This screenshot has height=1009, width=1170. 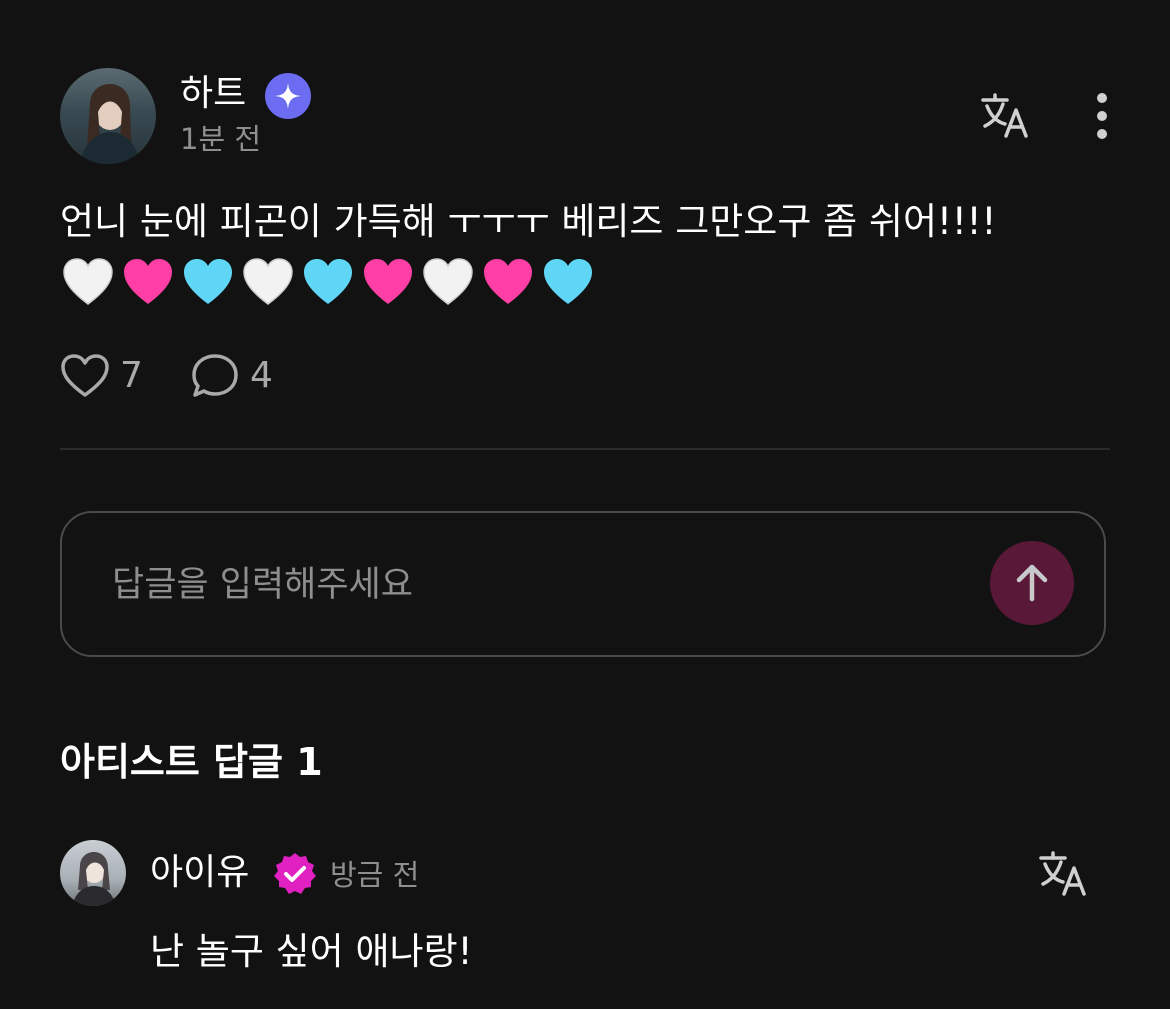 I want to click on more-options-button, so click(x=1102, y=116).